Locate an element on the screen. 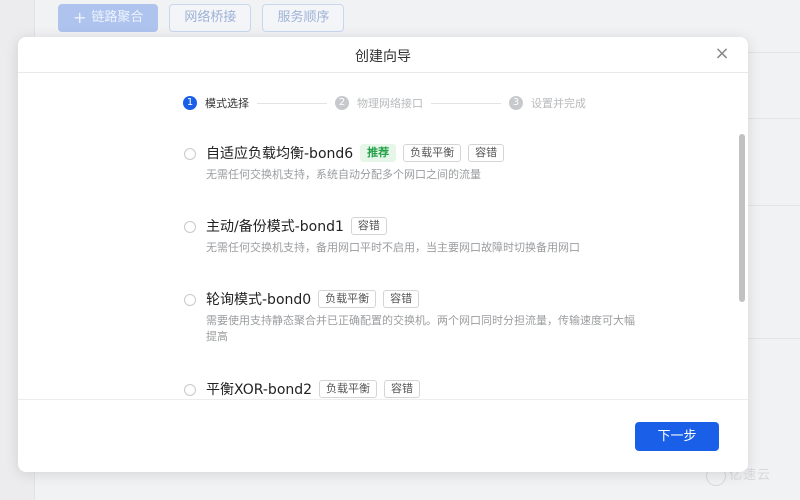  modal-title: 创建向导 is located at coordinates (383, 57).